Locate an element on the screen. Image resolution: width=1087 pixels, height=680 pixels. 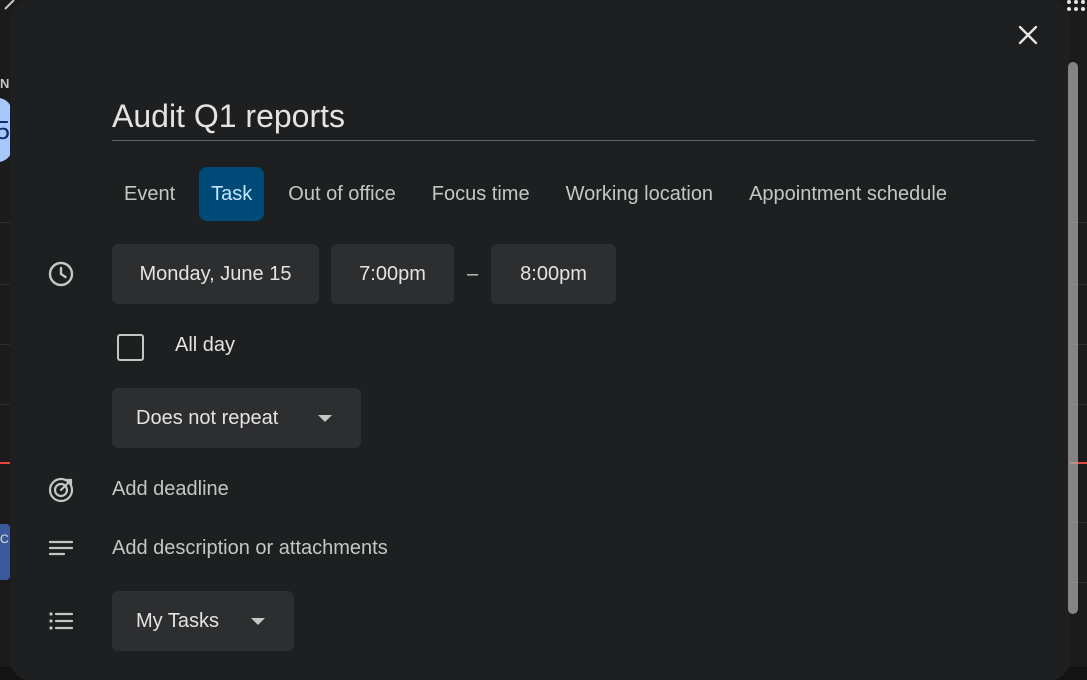
tab-working-location: Working location is located at coordinates (639, 194).